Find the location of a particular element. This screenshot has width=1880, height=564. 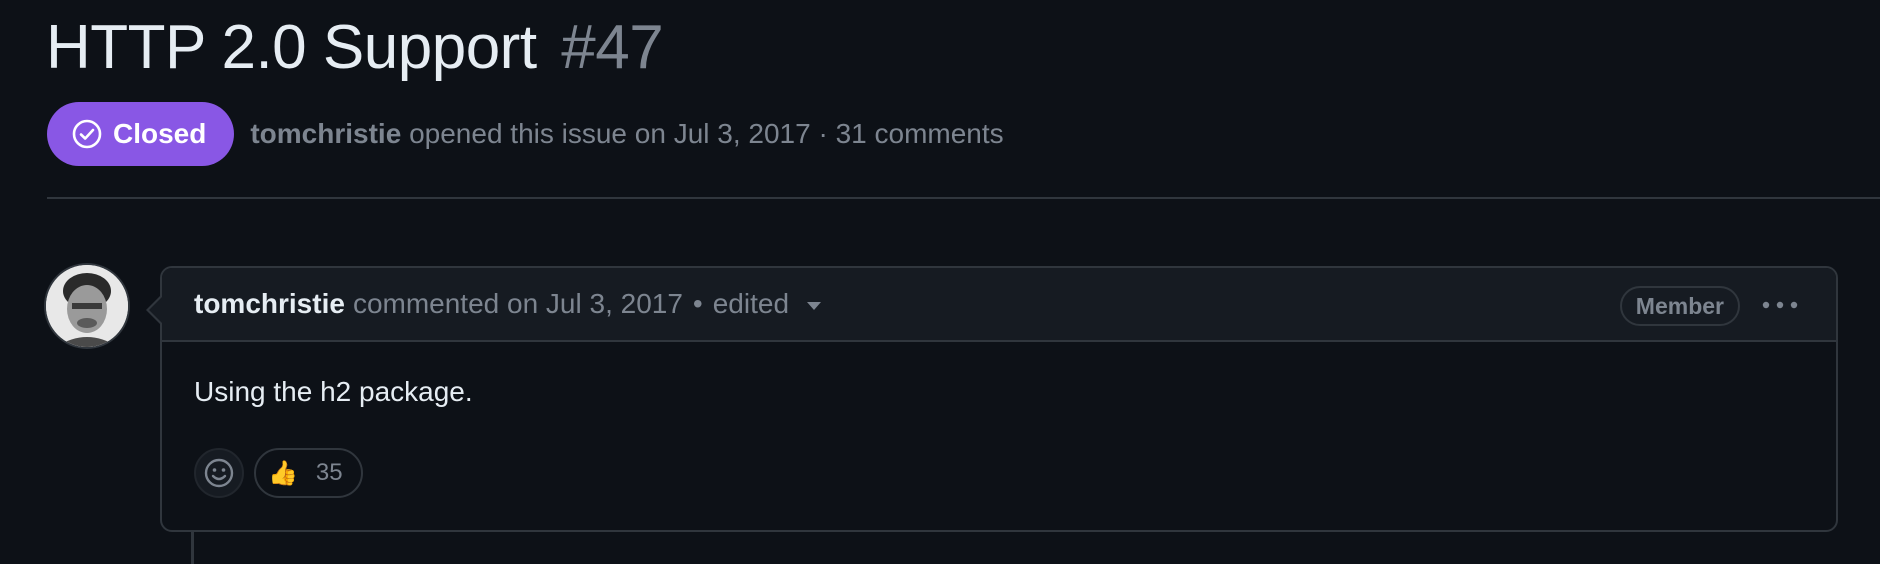

edited-dropdown: edited is located at coordinates (767, 304).